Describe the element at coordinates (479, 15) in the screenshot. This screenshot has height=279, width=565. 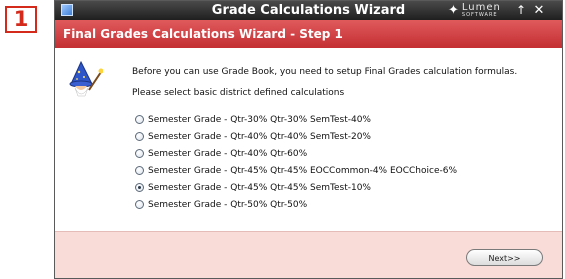
I see `brand-subtitle: SOFTWARE` at that location.